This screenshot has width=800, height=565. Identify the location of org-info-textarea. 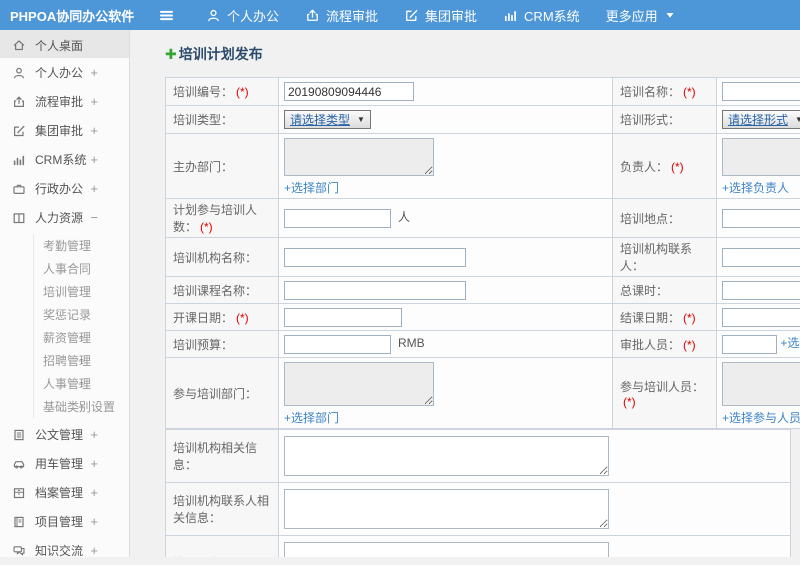
(446, 456).